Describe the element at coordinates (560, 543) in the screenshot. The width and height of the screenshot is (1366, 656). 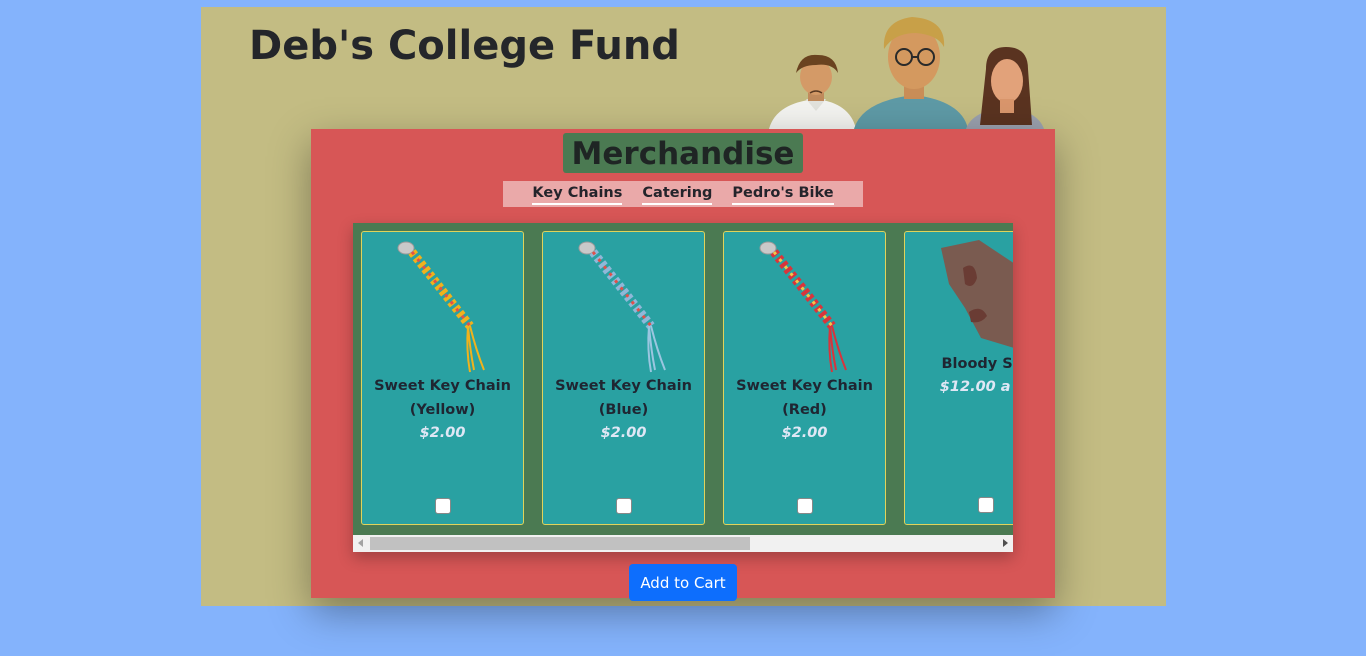
I see `scrollbar-thumb` at that location.